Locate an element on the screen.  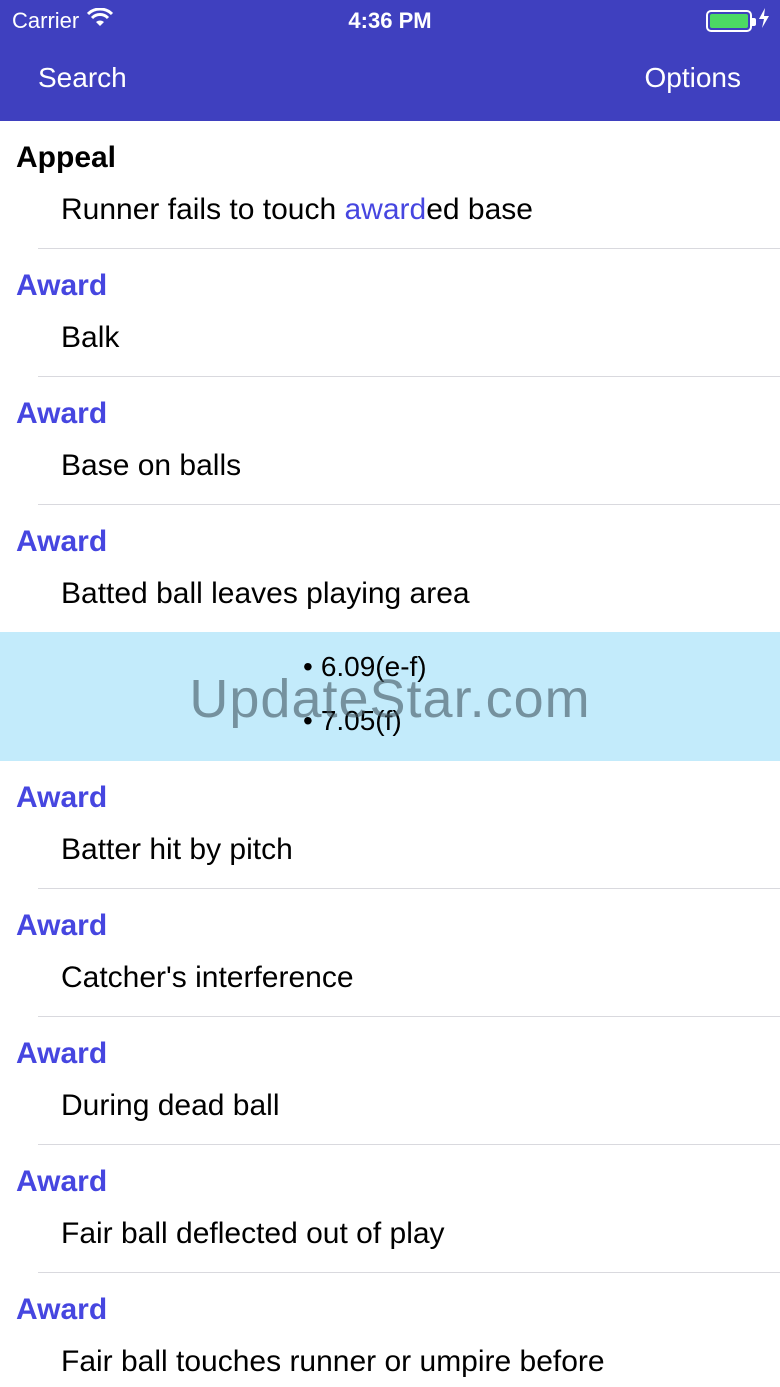
list-item: Award Batter hit by pitch is located at coordinates (390, 825).